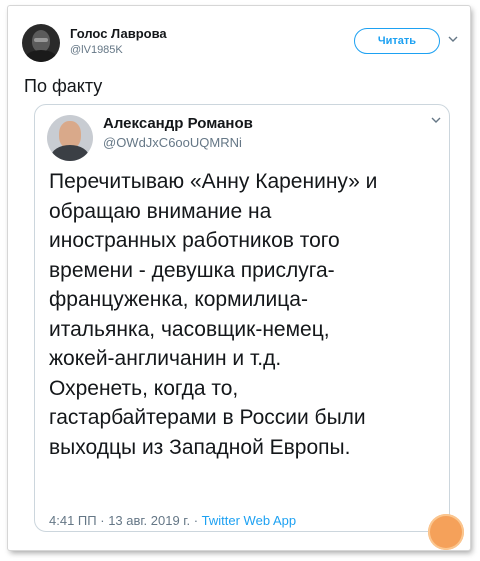  What do you see at coordinates (96, 50) in the screenshot?
I see `author-handle: @lV1985K` at bounding box center [96, 50].